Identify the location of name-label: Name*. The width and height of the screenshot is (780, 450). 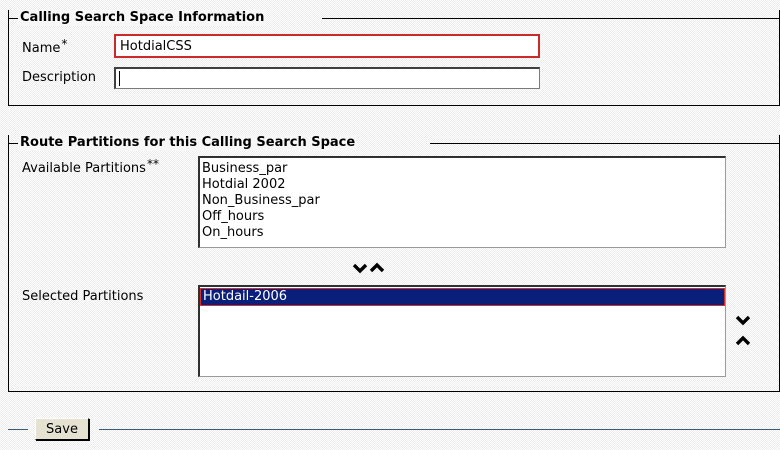
(44, 46).